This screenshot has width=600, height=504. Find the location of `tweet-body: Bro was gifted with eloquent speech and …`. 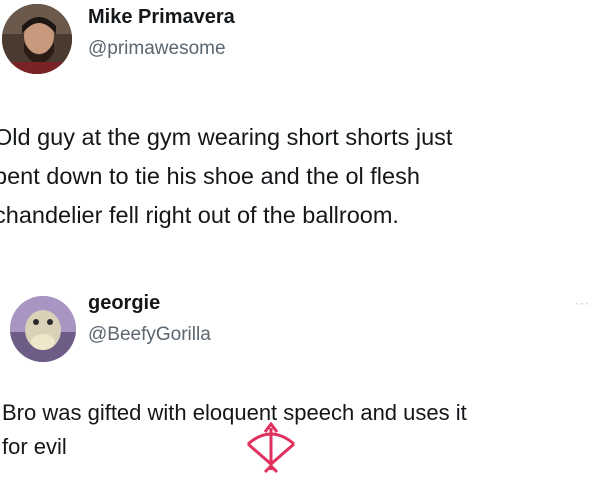

tweet-body: Bro was gifted with eloquent speech and … is located at coordinates (301, 430).